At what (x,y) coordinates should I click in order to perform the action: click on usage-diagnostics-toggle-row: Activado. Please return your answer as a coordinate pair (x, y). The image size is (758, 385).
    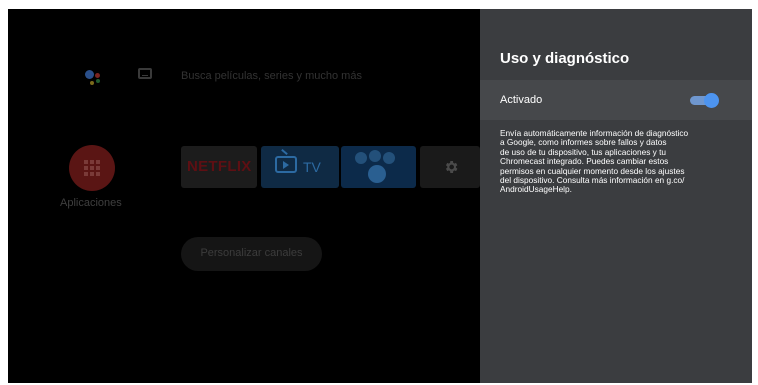
    Looking at the image, I should click on (616, 100).